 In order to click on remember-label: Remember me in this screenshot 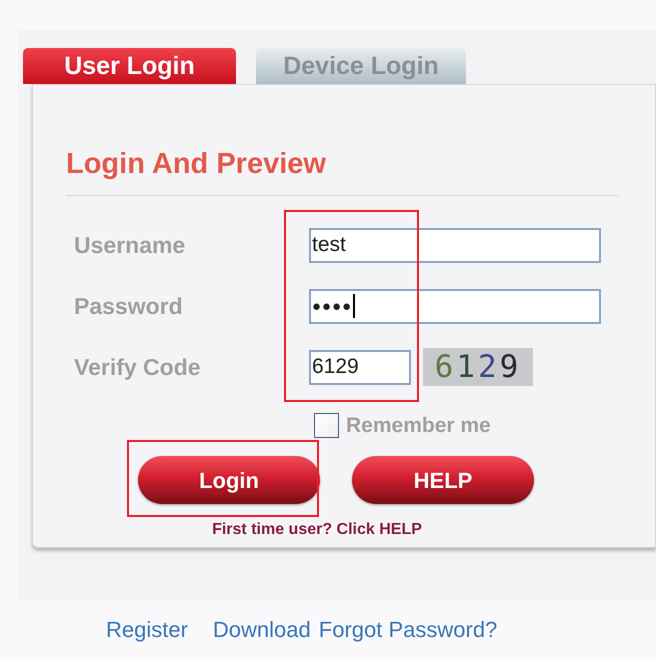, I will do `click(418, 425)`.